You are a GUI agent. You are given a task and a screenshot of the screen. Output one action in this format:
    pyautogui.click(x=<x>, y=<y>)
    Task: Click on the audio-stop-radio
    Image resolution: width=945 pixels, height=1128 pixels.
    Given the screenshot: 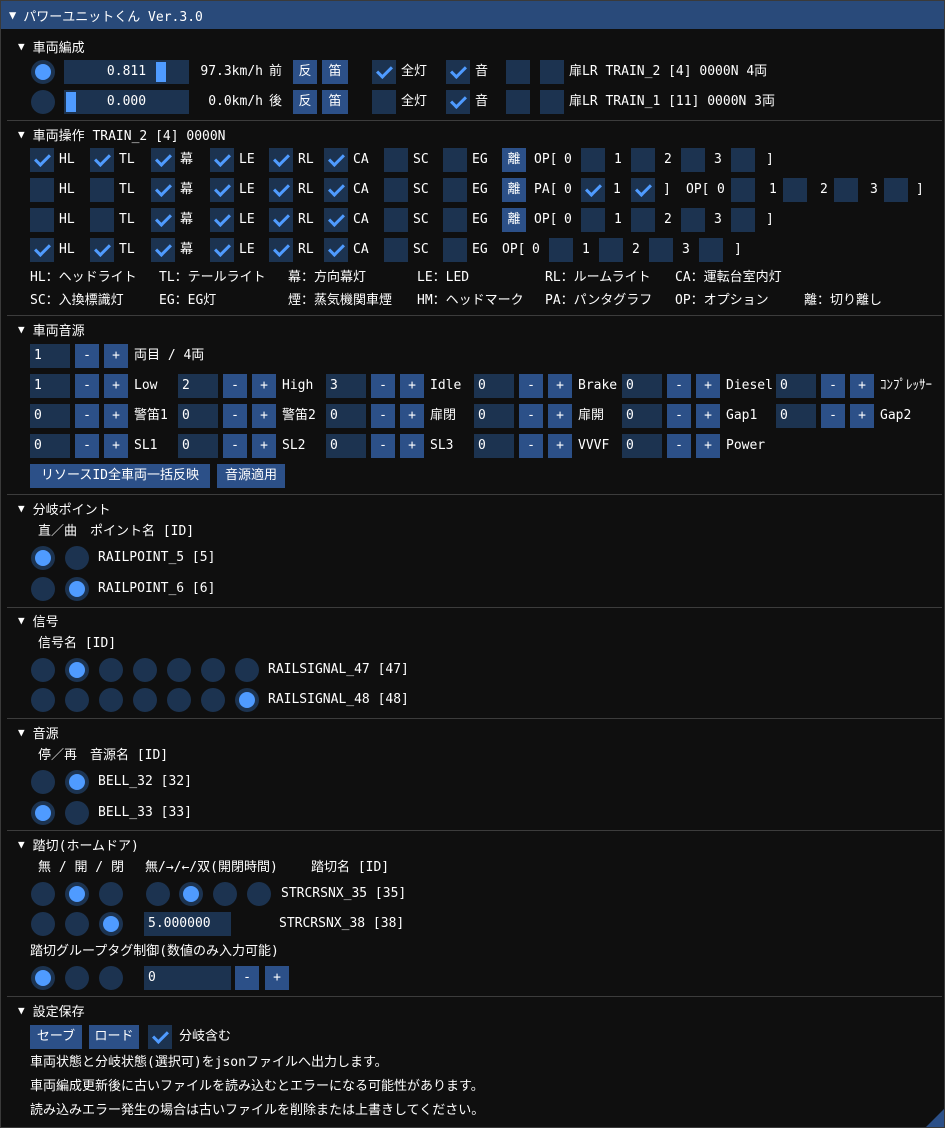 What is the action you would take?
    pyautogui.click(x=43, y=813)
    